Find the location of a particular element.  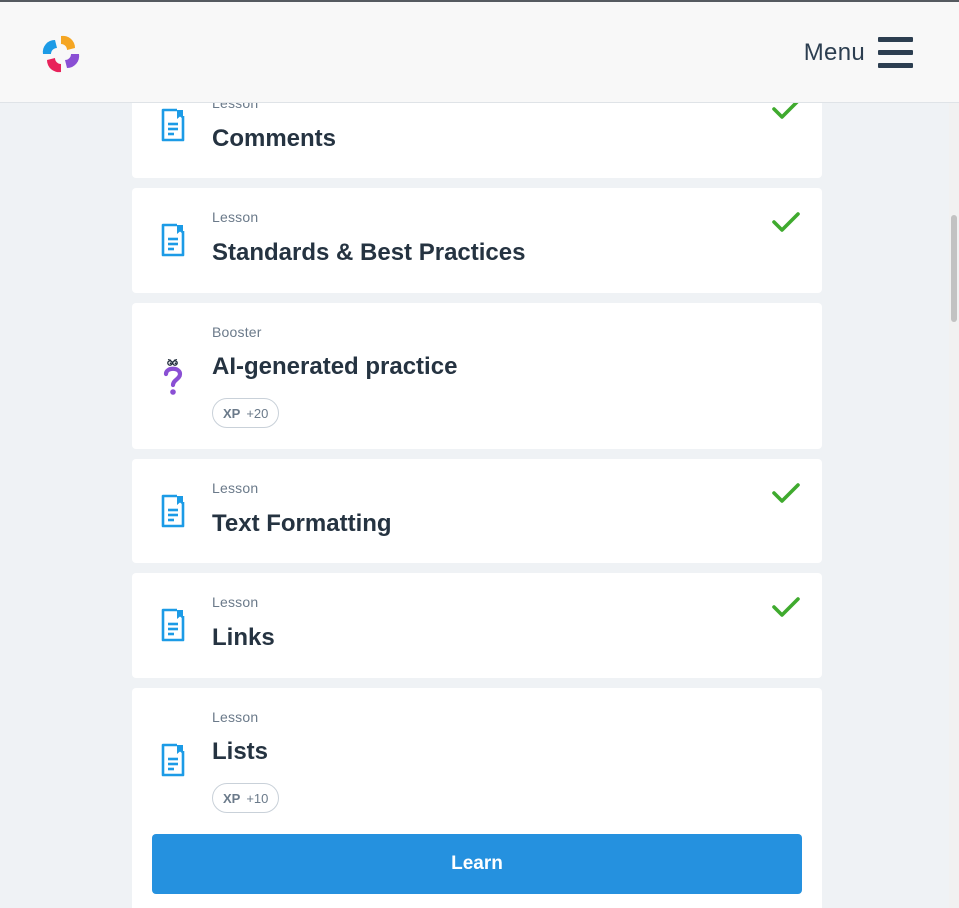

xp-value: +10 is located at coordinates (257, 798).